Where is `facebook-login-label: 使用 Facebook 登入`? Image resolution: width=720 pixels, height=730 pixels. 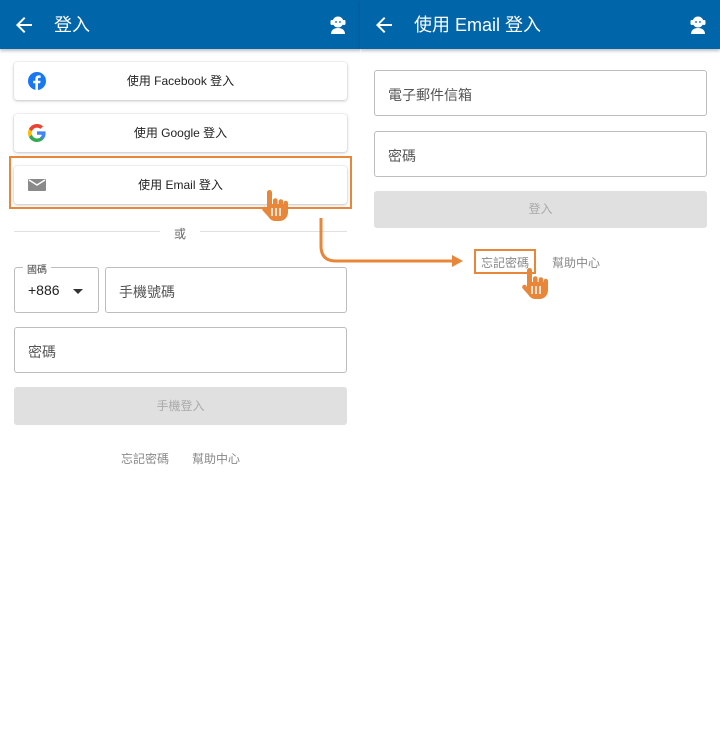 facebook-login-label: 使用 Facebook 登入 is located at coordinates (180, 81).